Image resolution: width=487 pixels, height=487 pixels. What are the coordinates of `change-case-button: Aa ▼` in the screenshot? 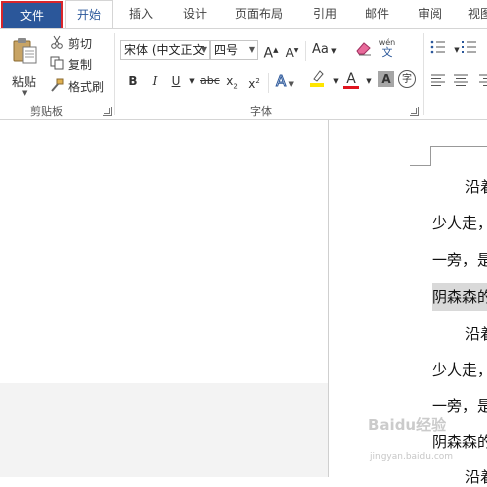 It's located at (324, 50).